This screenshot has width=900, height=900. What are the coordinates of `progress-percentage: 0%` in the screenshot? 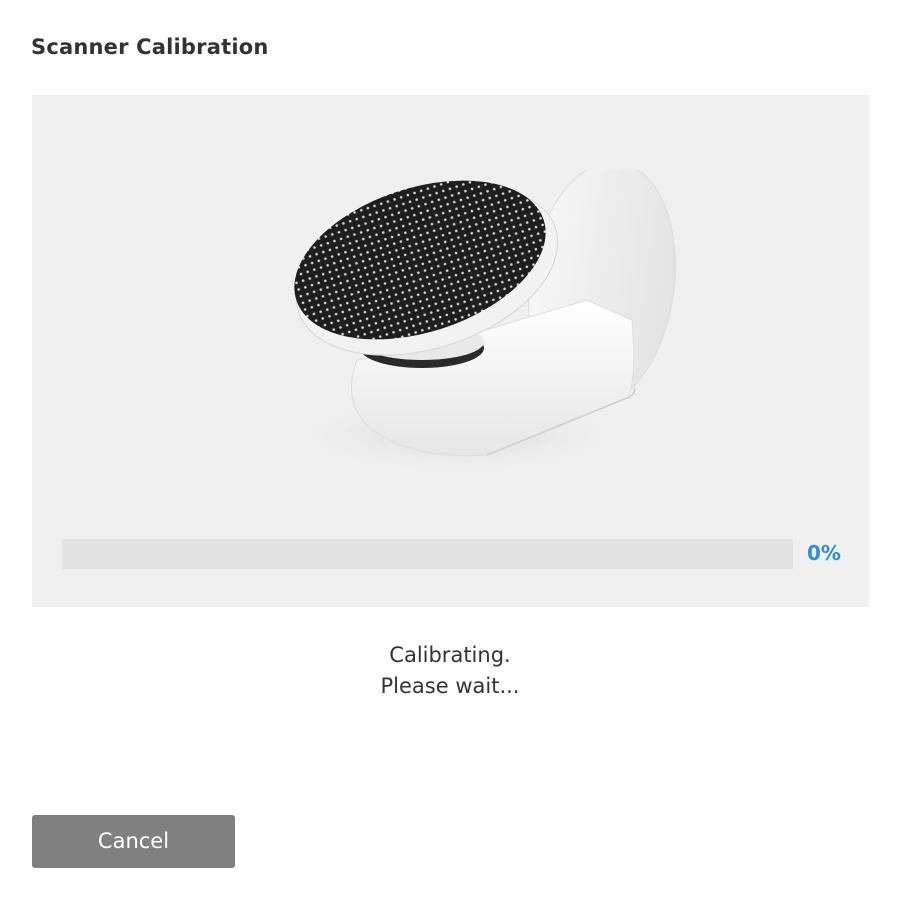 It's located at (824, 553).